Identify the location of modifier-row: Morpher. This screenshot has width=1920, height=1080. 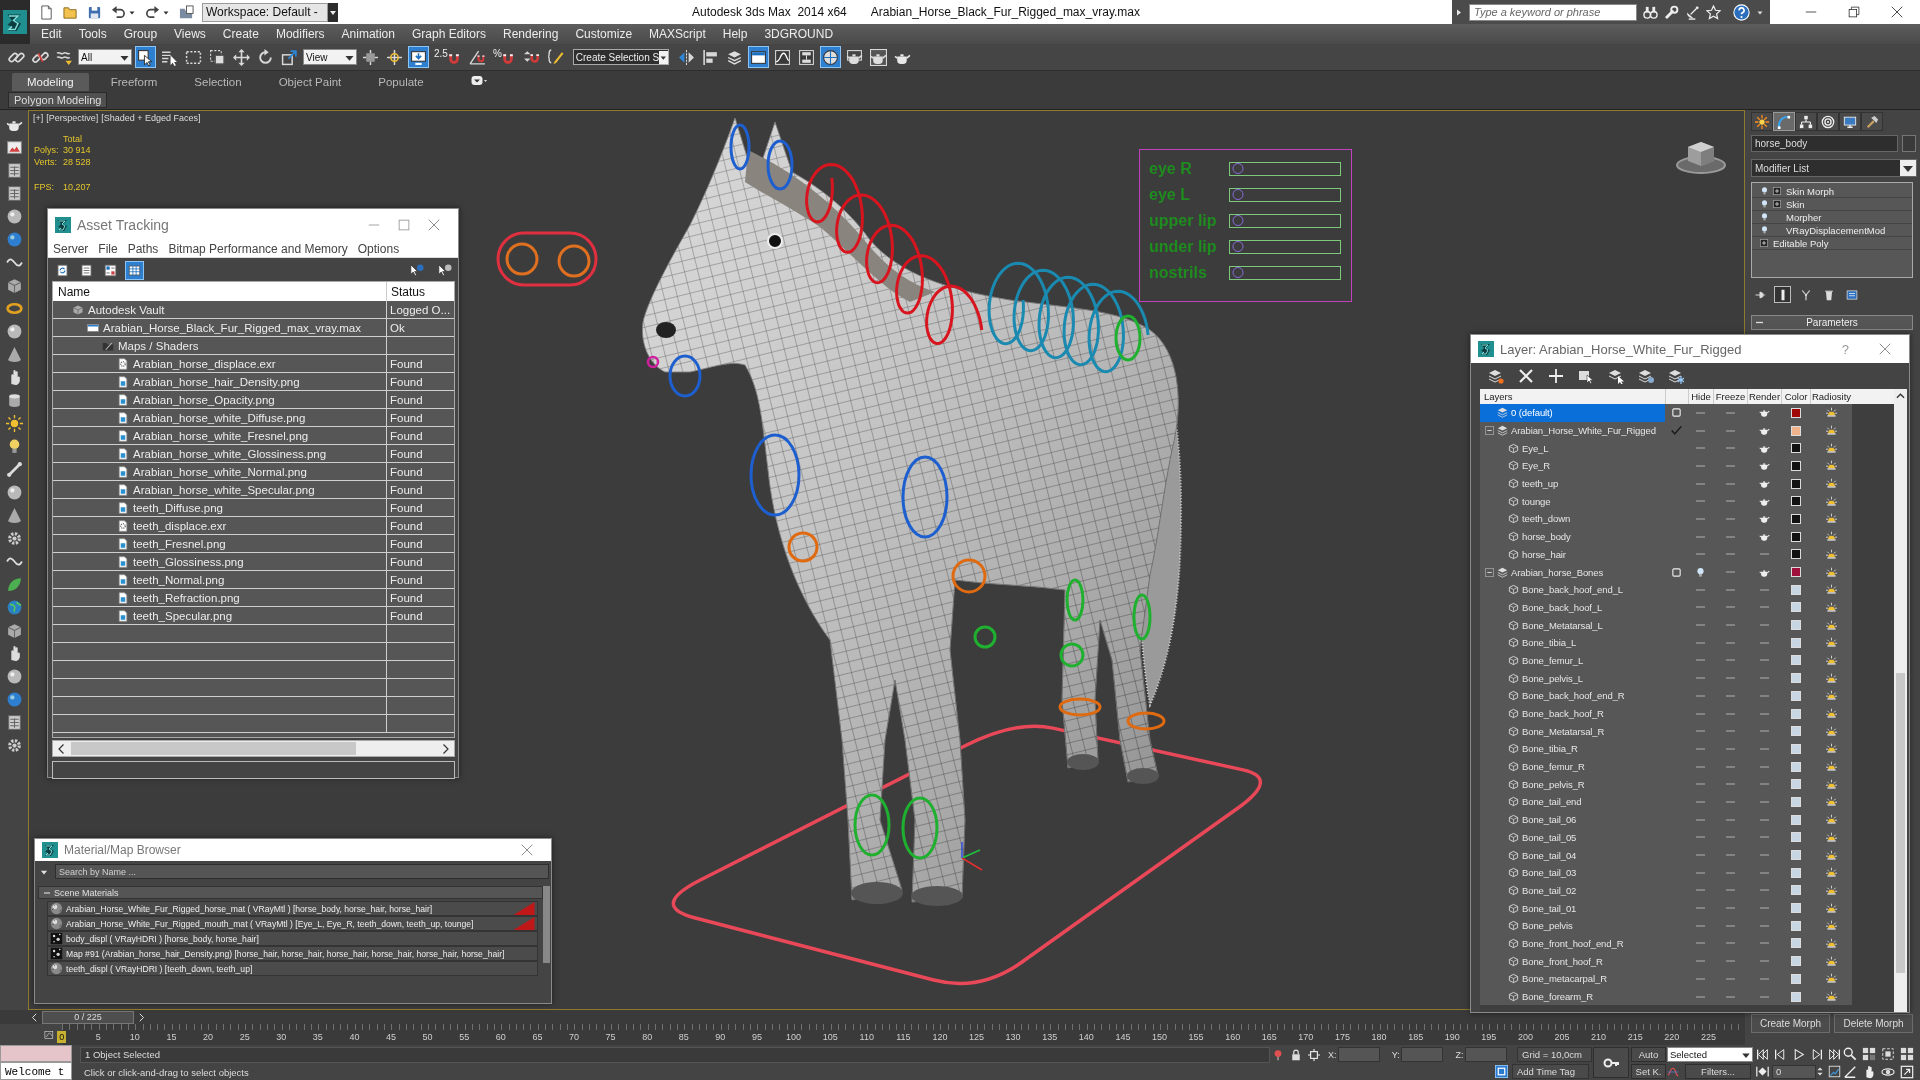
(1832, 217).